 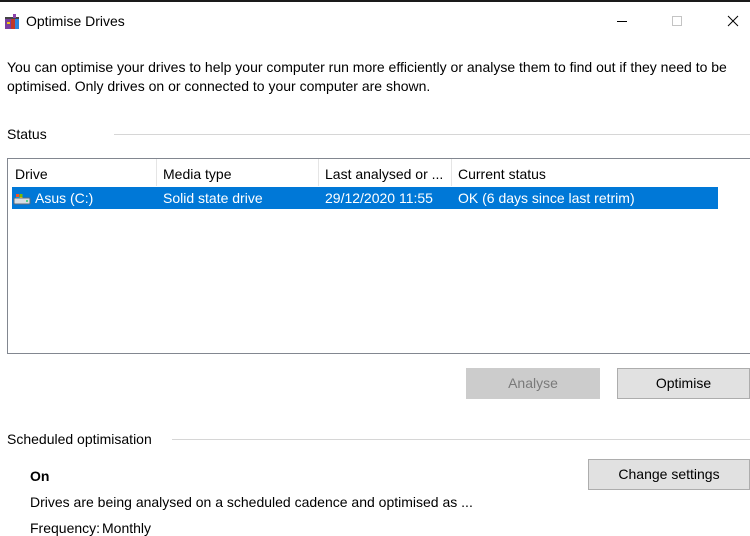 I want to click on maximize-button, so click(x=677, y=21).